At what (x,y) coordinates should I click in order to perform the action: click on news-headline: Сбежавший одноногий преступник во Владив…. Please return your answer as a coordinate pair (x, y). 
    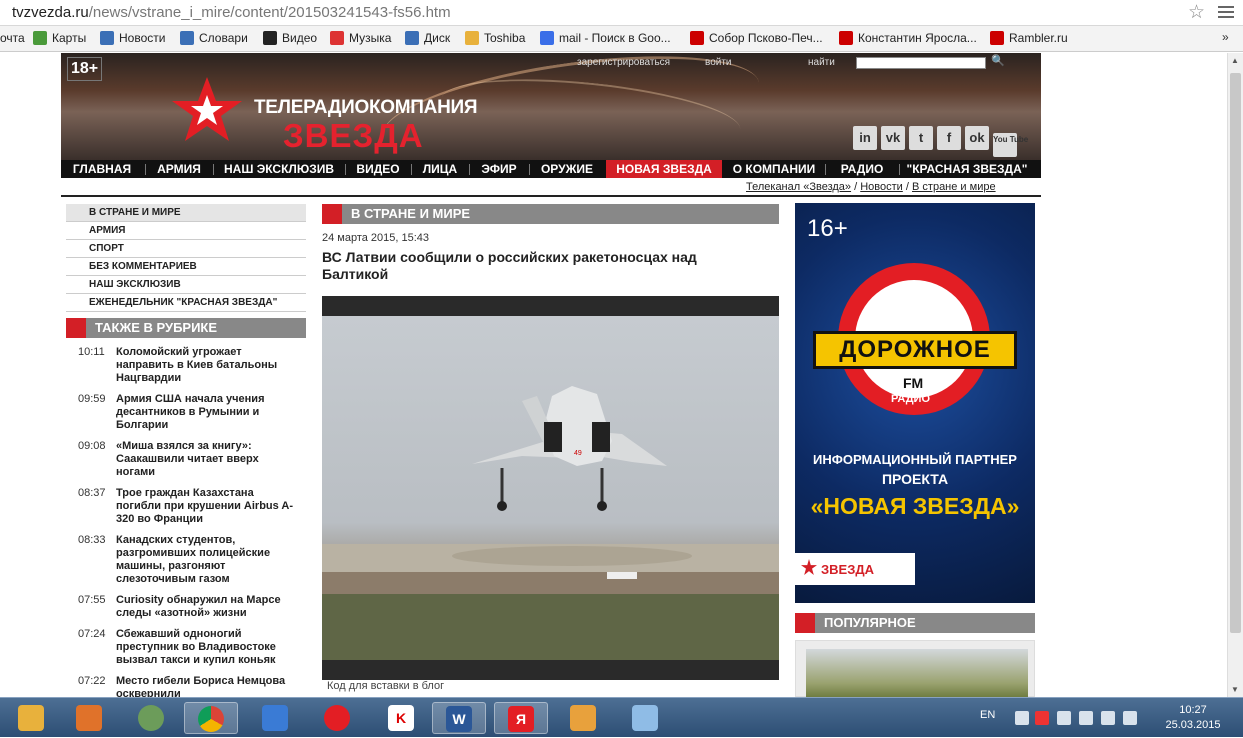
    Looking at the image, I should click on (208, 647).